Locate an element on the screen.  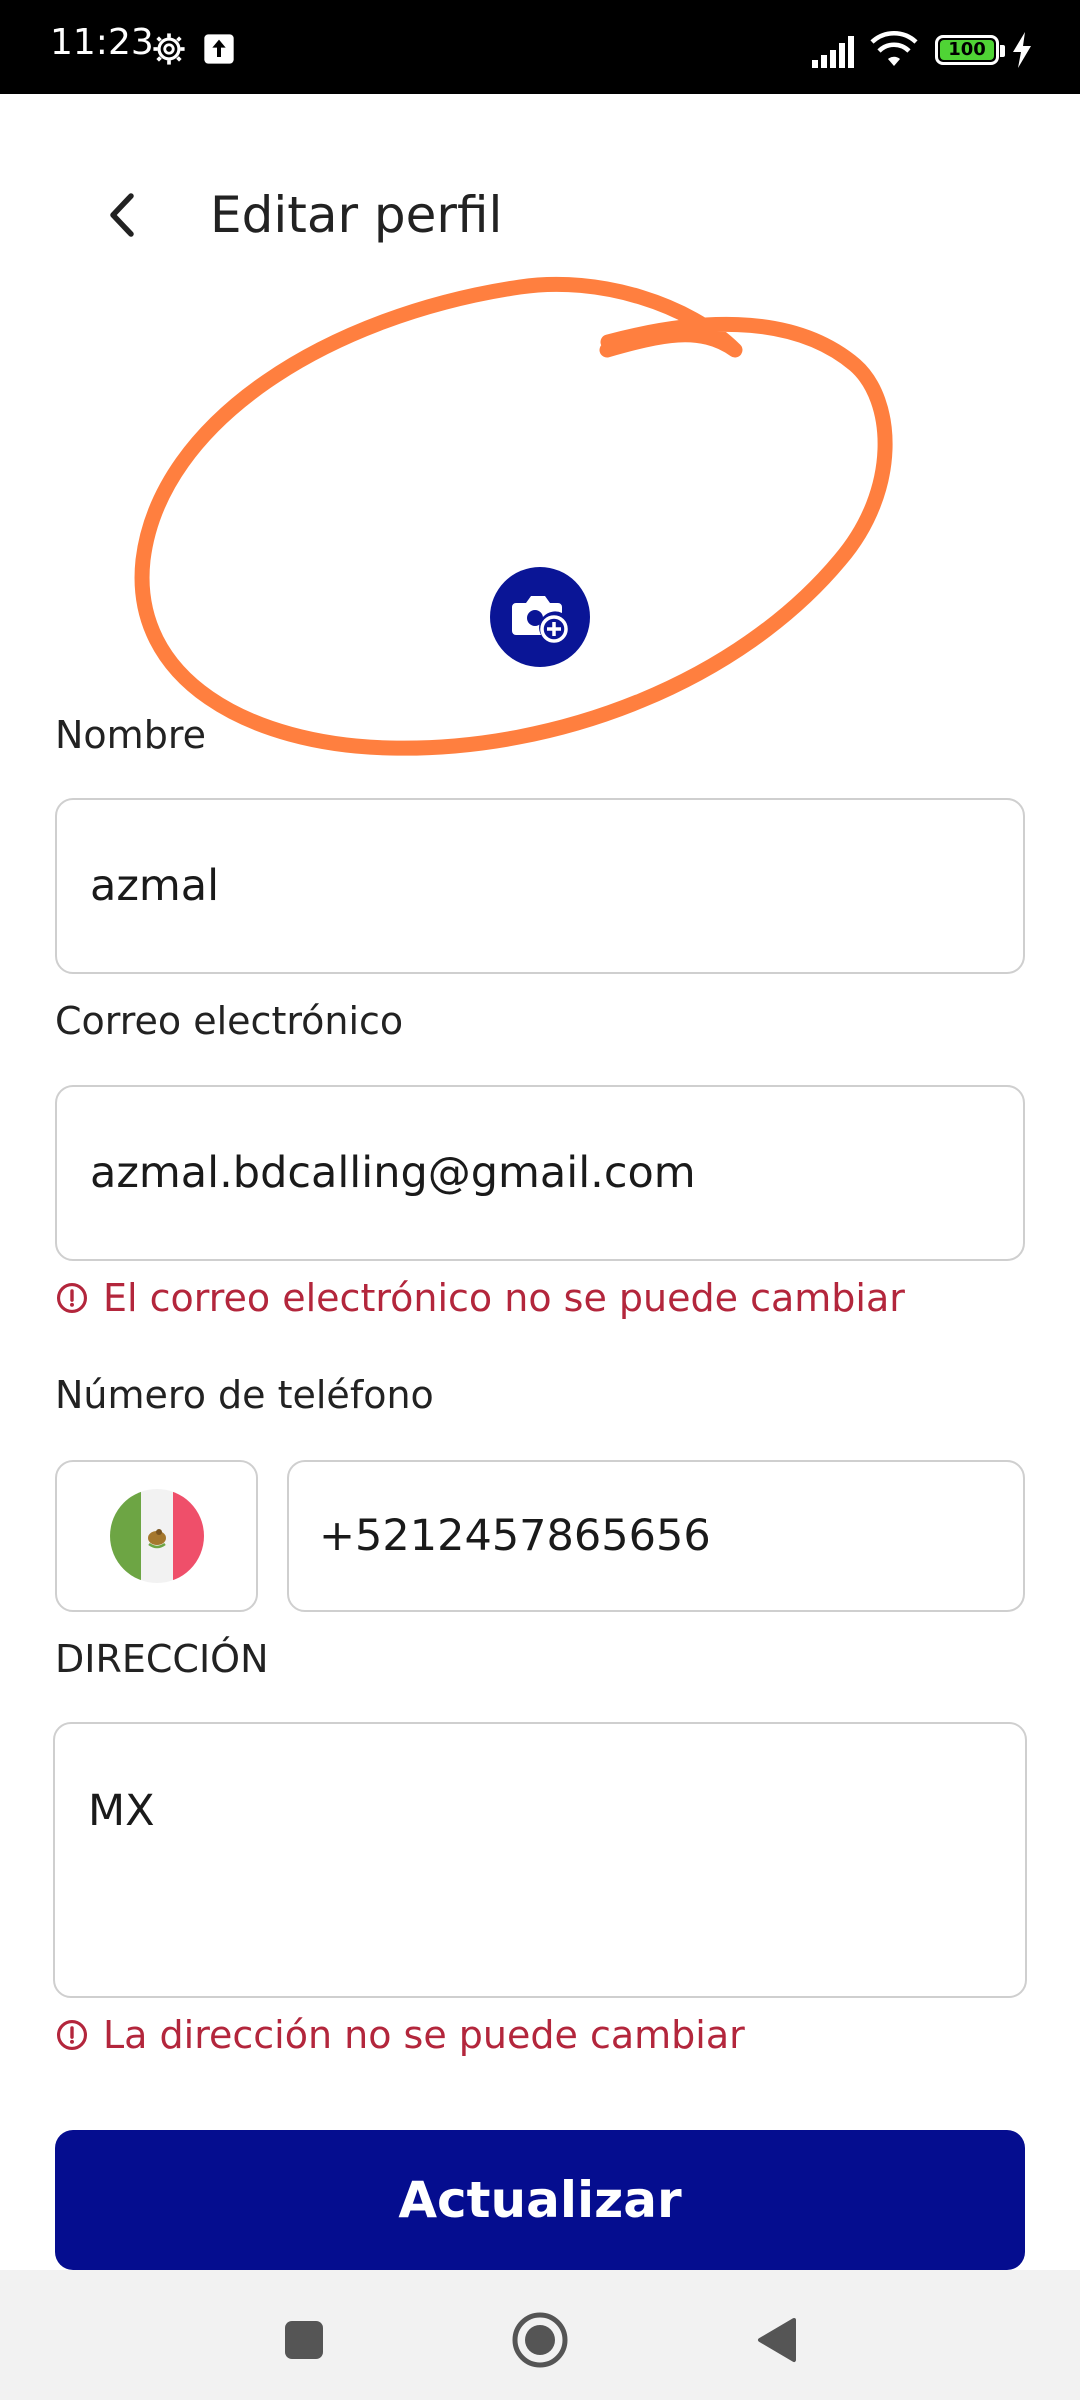
recent-apps-button is located at coordinates (304, 2340).